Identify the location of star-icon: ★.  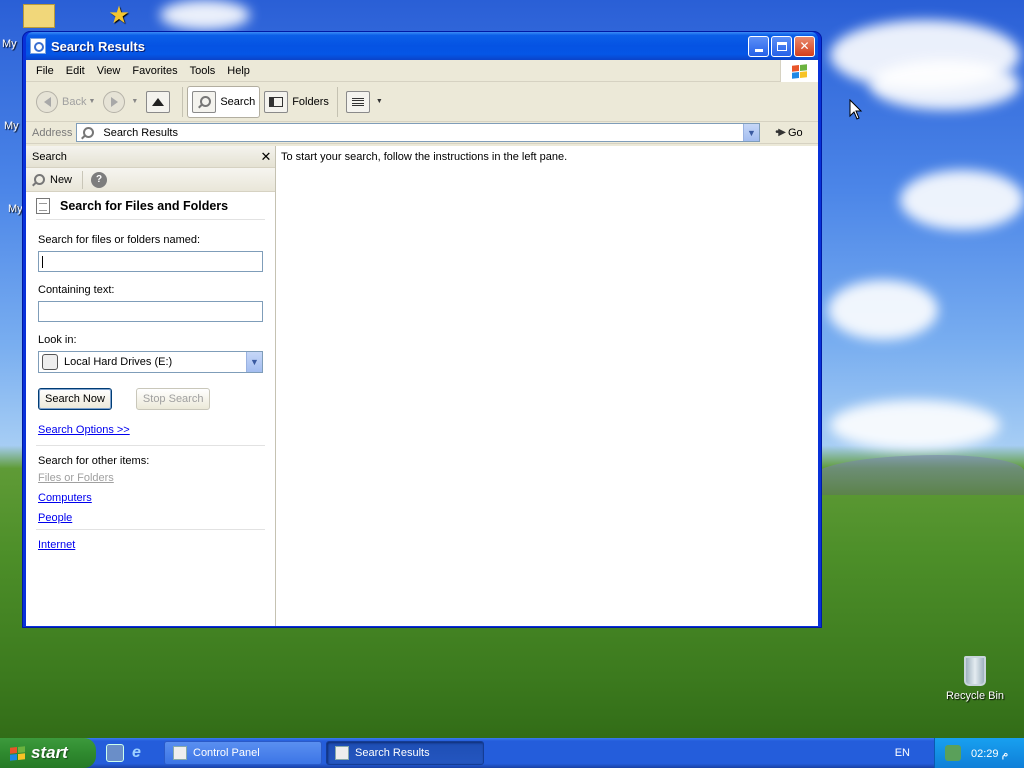
(119, 15).